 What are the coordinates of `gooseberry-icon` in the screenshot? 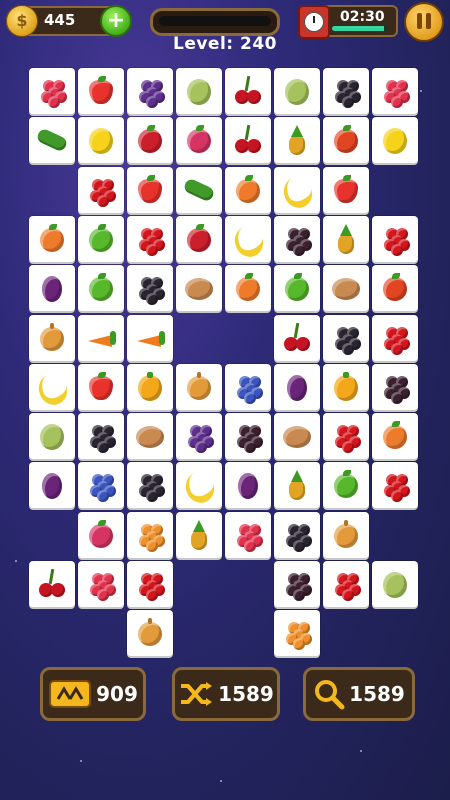 It's located at (395, 584).